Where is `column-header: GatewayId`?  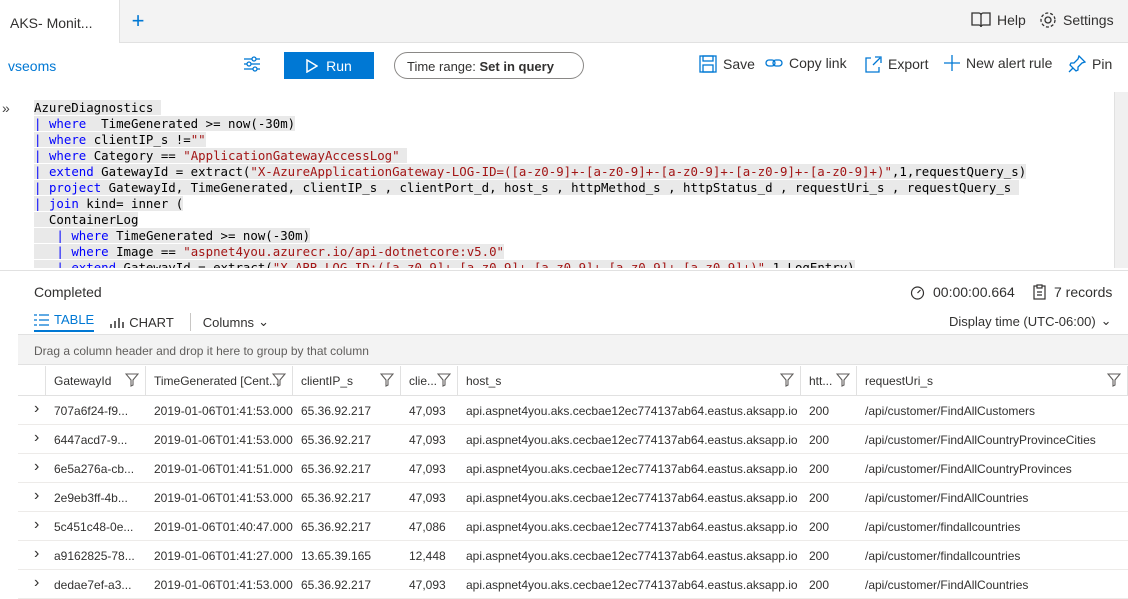 column-header: GatewayId is located at coordinates (96, 380).